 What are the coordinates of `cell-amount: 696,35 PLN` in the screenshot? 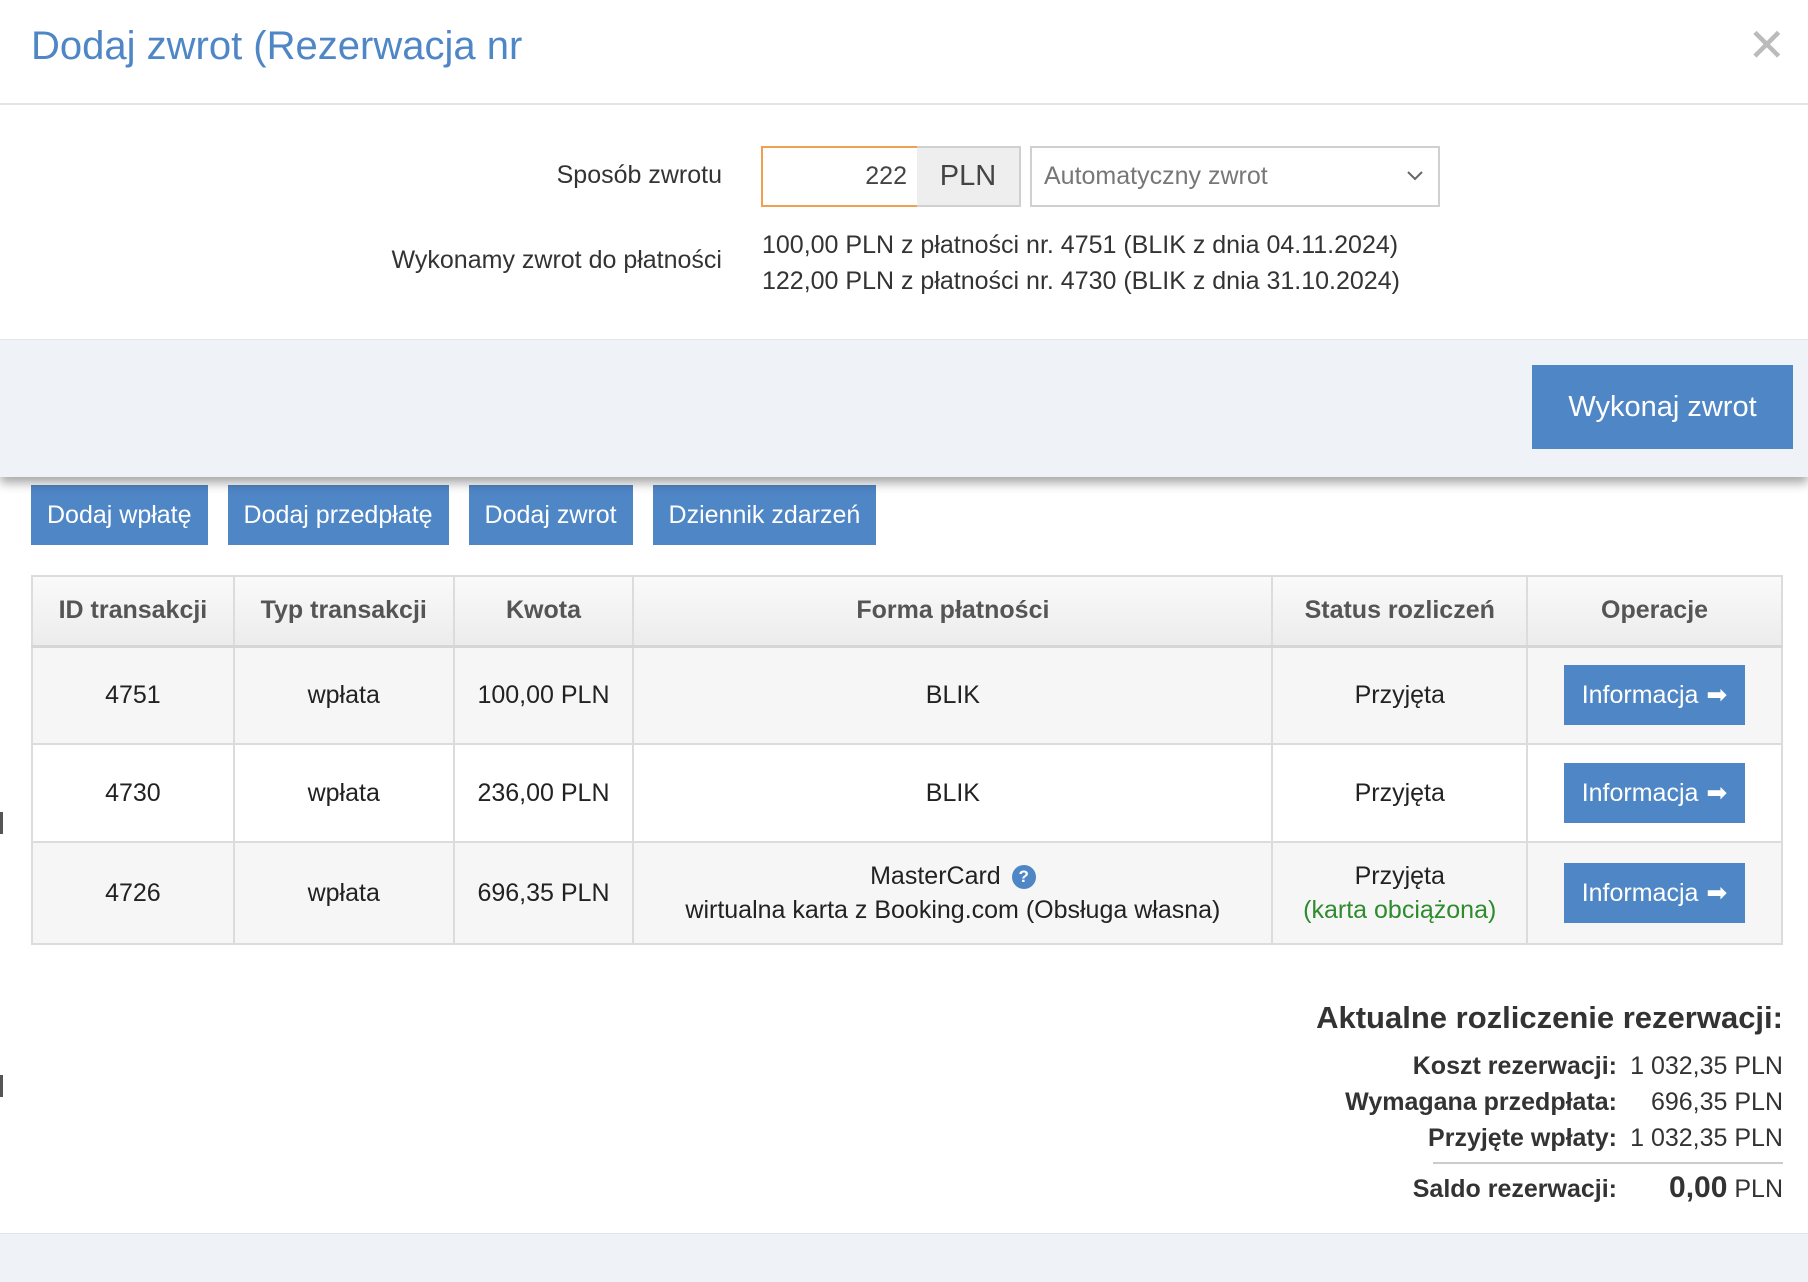 It's located at (543, 893).